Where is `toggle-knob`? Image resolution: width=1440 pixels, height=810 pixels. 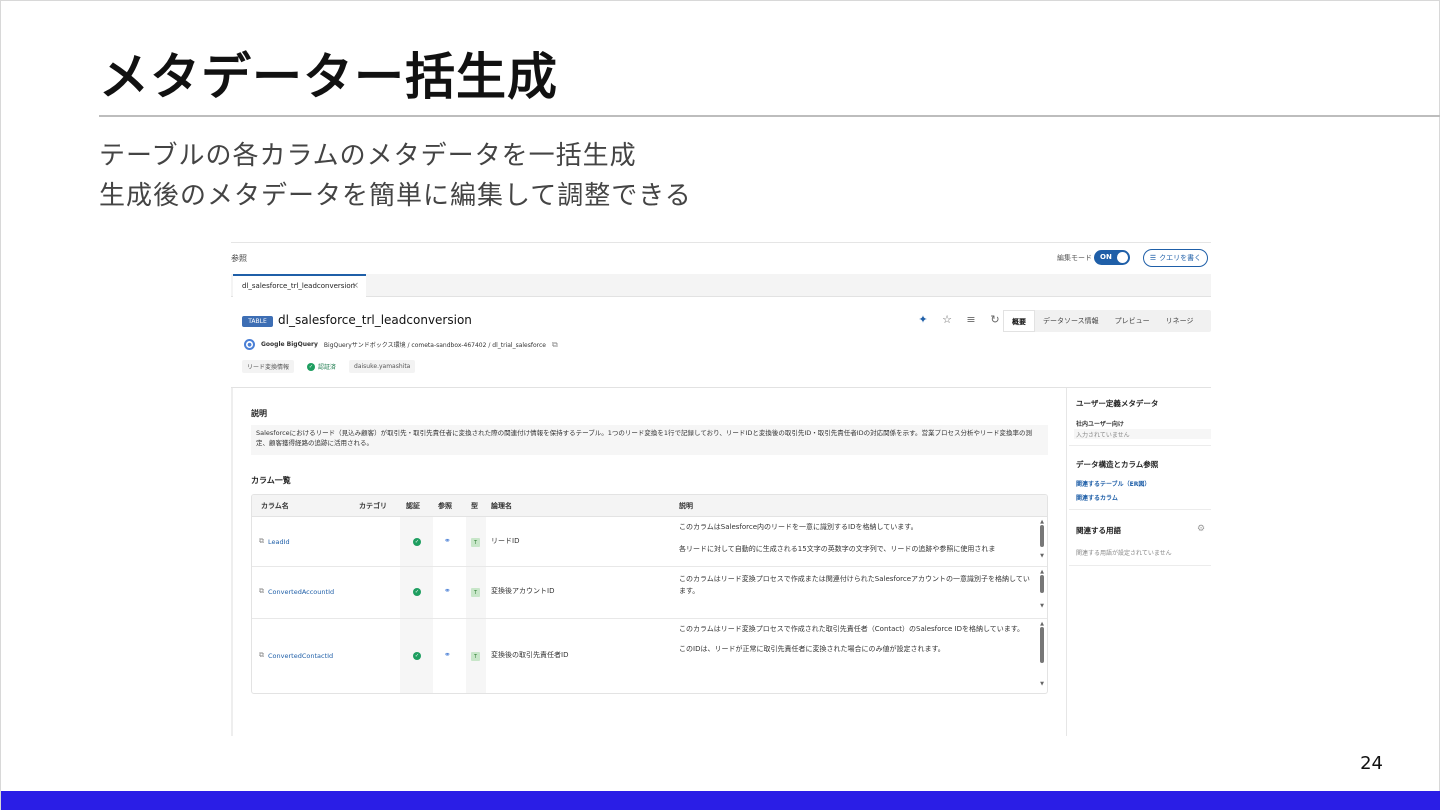 toggle-knob is located at coordinates (1122, 257).